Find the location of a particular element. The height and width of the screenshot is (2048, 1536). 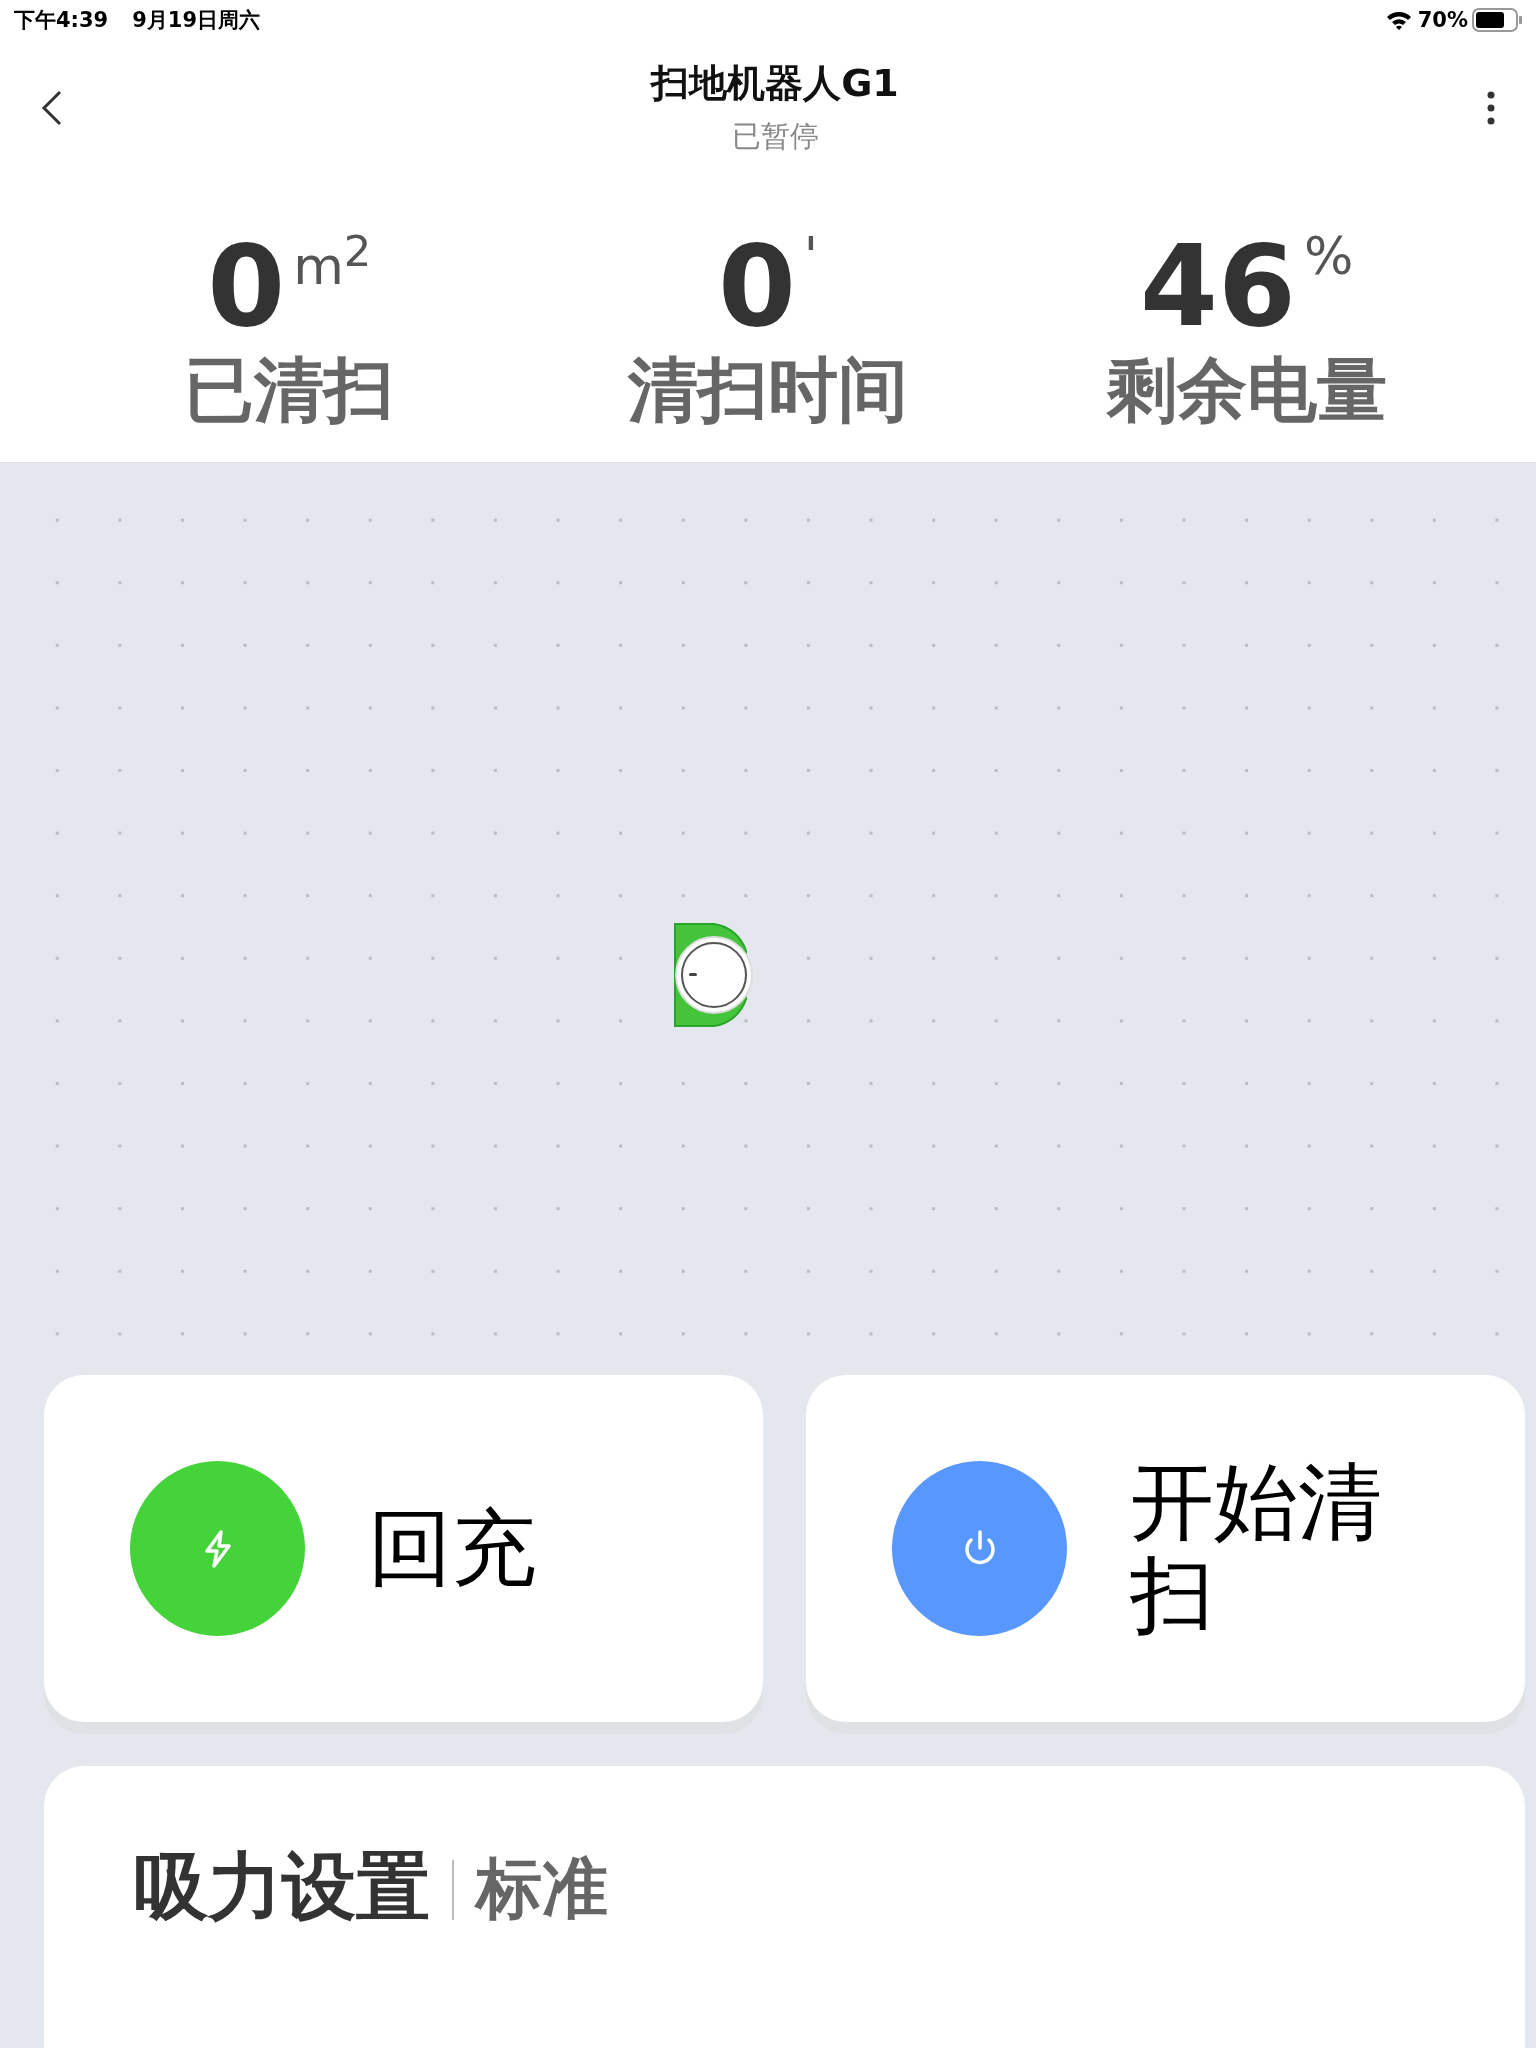

stat-value: 46 is located at coordinates (1218, 286).